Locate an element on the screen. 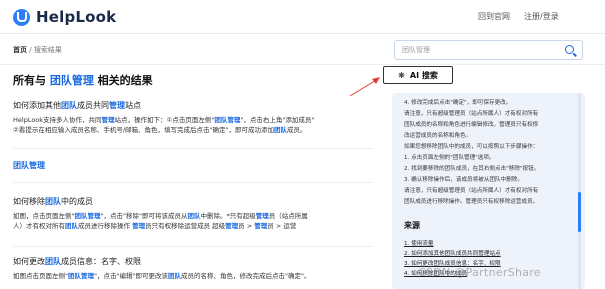 The height and width of the screenshot is (289, 605). logo: HelpLook is located at coordinates (64, 17).